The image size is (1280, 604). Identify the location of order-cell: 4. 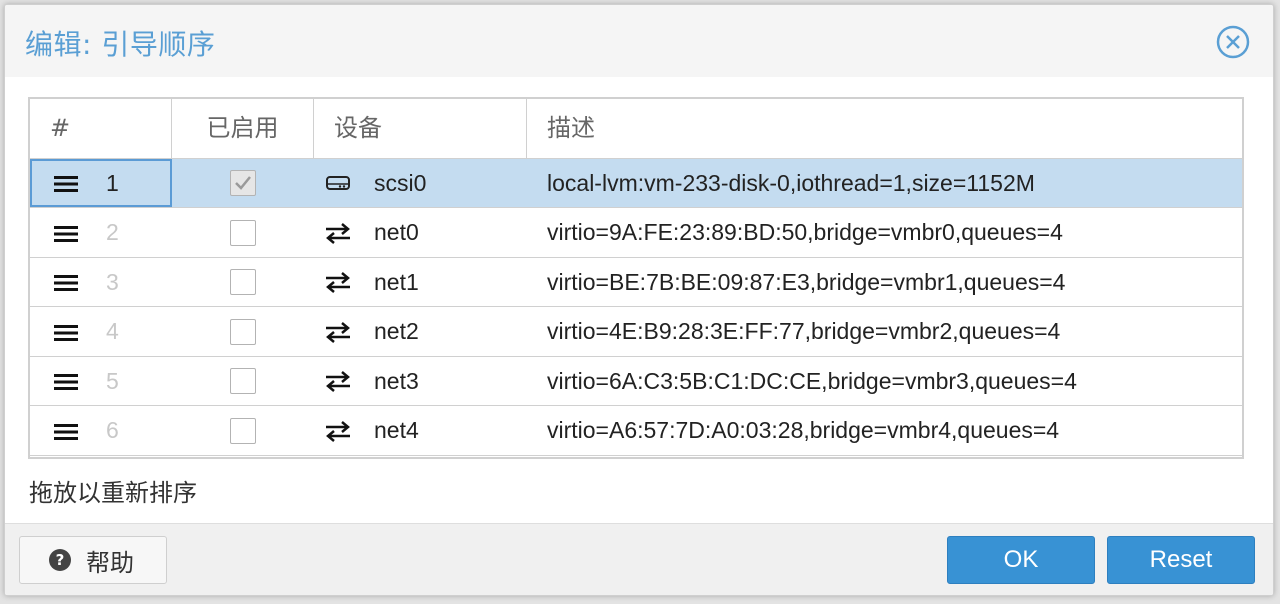
(101, 332).